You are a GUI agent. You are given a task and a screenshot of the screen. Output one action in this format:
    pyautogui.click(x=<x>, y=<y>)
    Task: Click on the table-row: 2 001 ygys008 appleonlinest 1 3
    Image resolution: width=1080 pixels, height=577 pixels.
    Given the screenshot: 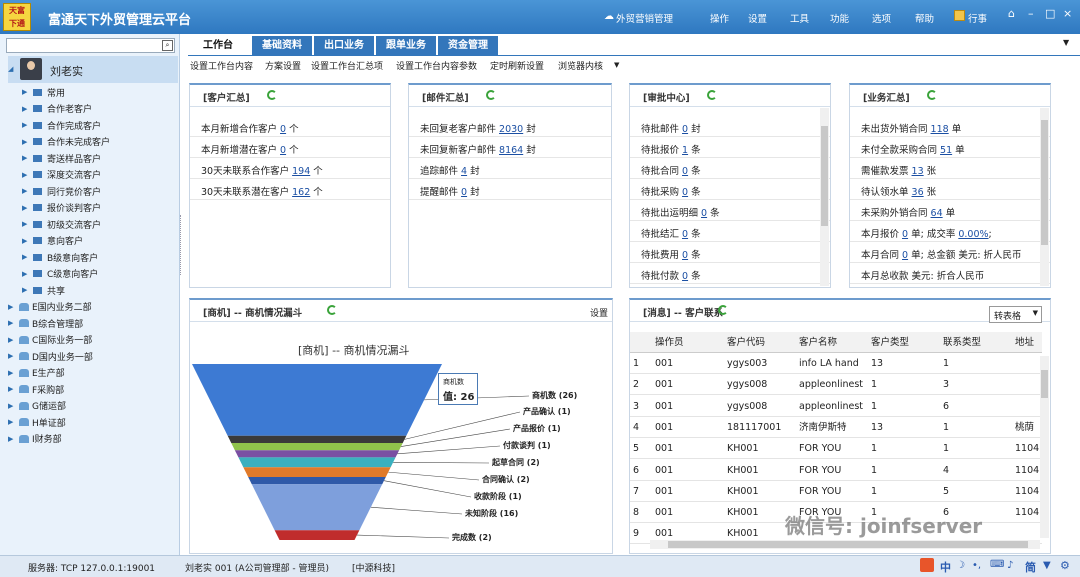 What is the action you would take?
    pyautogui.click(x=836, y=385)
    